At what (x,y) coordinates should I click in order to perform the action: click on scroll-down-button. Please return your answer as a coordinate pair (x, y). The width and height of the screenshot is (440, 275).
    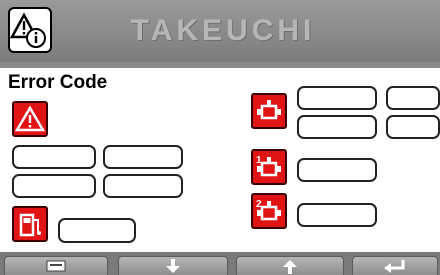
    Looking at the image, I should click on (173, 265).